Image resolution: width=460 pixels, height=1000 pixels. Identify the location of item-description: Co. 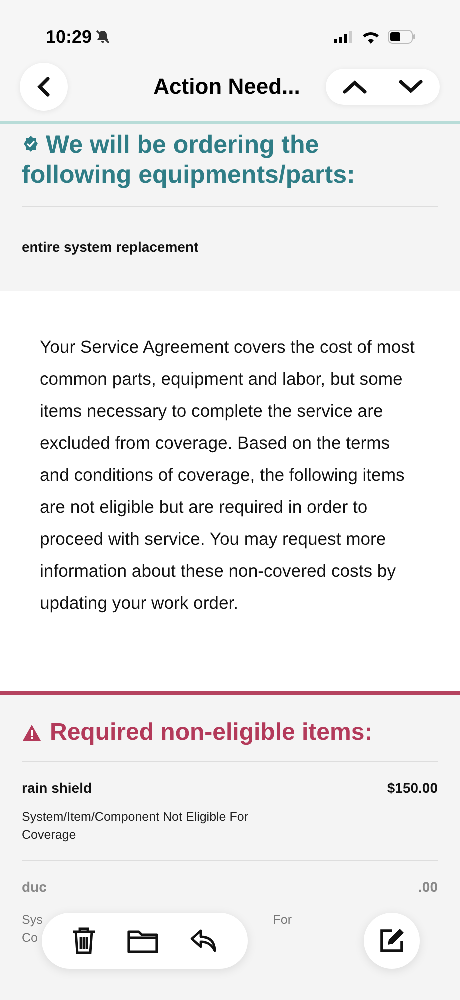
(30, 938).